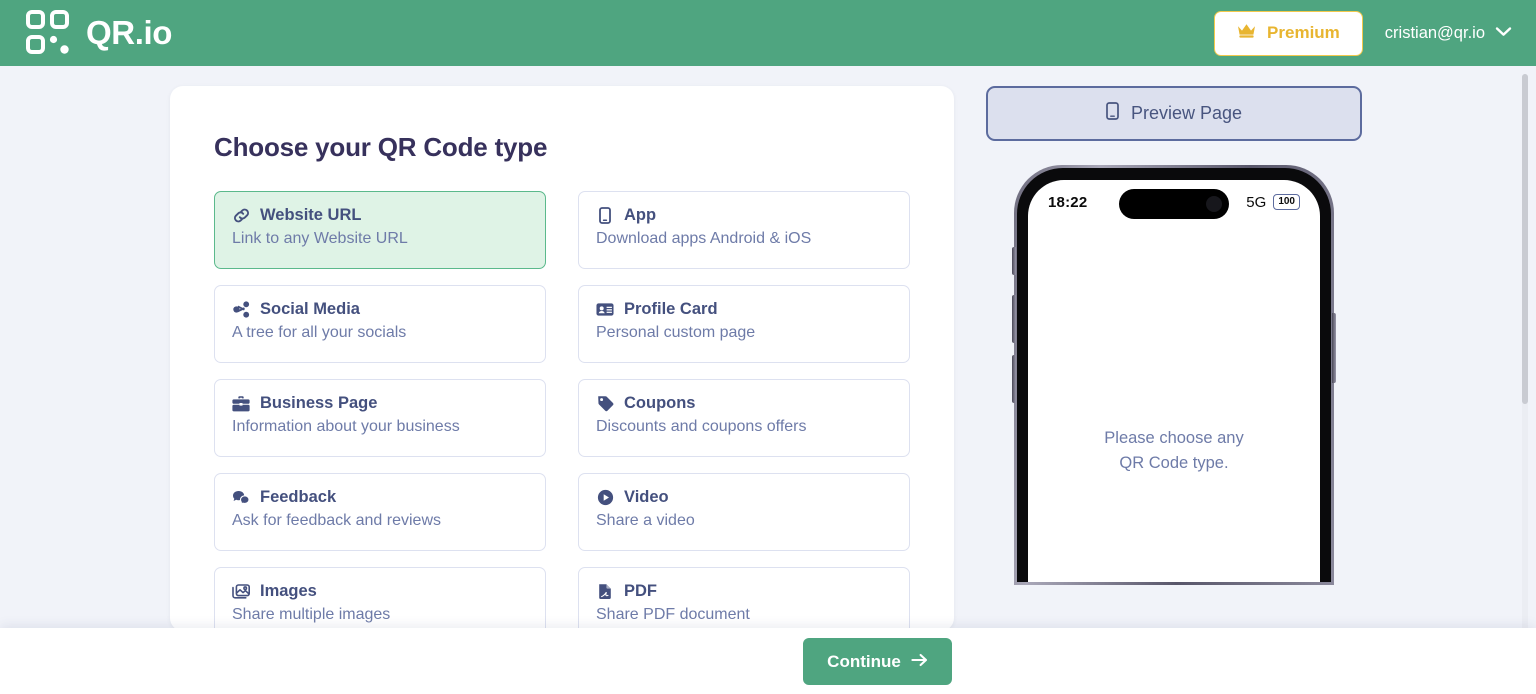 This screenshot has width=1536, height=694. I want to click on brand-name: QR.io, so click(129, 32).